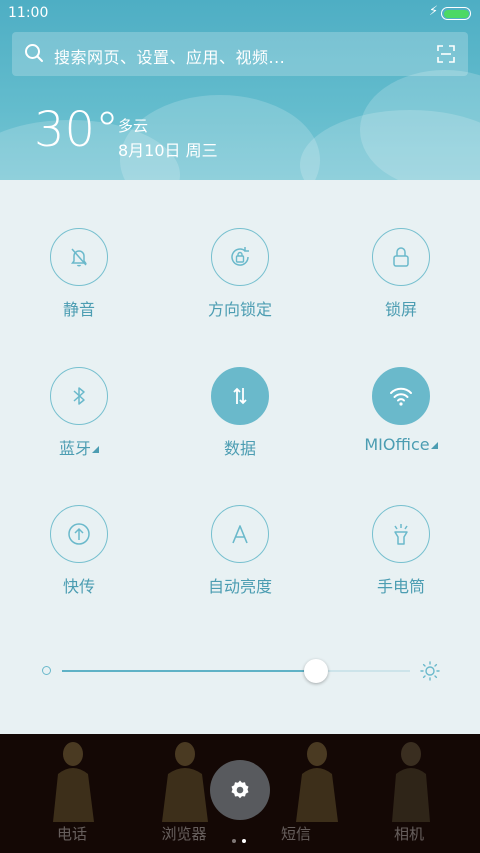 This screenshot has width=480, height=853. I want to click on status-bar: 11:00 ⚡, so click(240, 14).